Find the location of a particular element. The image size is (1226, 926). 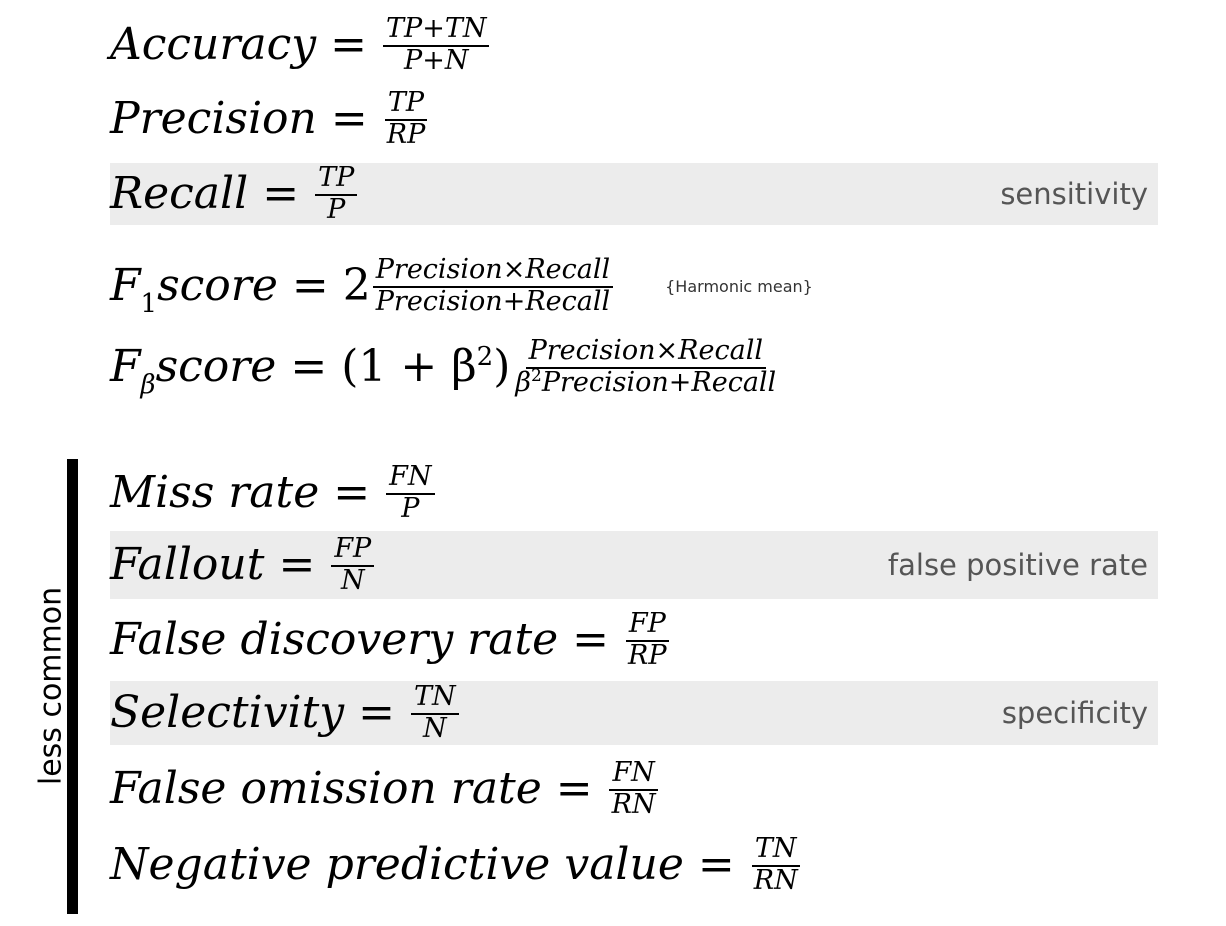

formula-lhs: Miss rate is located at coordinates (215, 492).